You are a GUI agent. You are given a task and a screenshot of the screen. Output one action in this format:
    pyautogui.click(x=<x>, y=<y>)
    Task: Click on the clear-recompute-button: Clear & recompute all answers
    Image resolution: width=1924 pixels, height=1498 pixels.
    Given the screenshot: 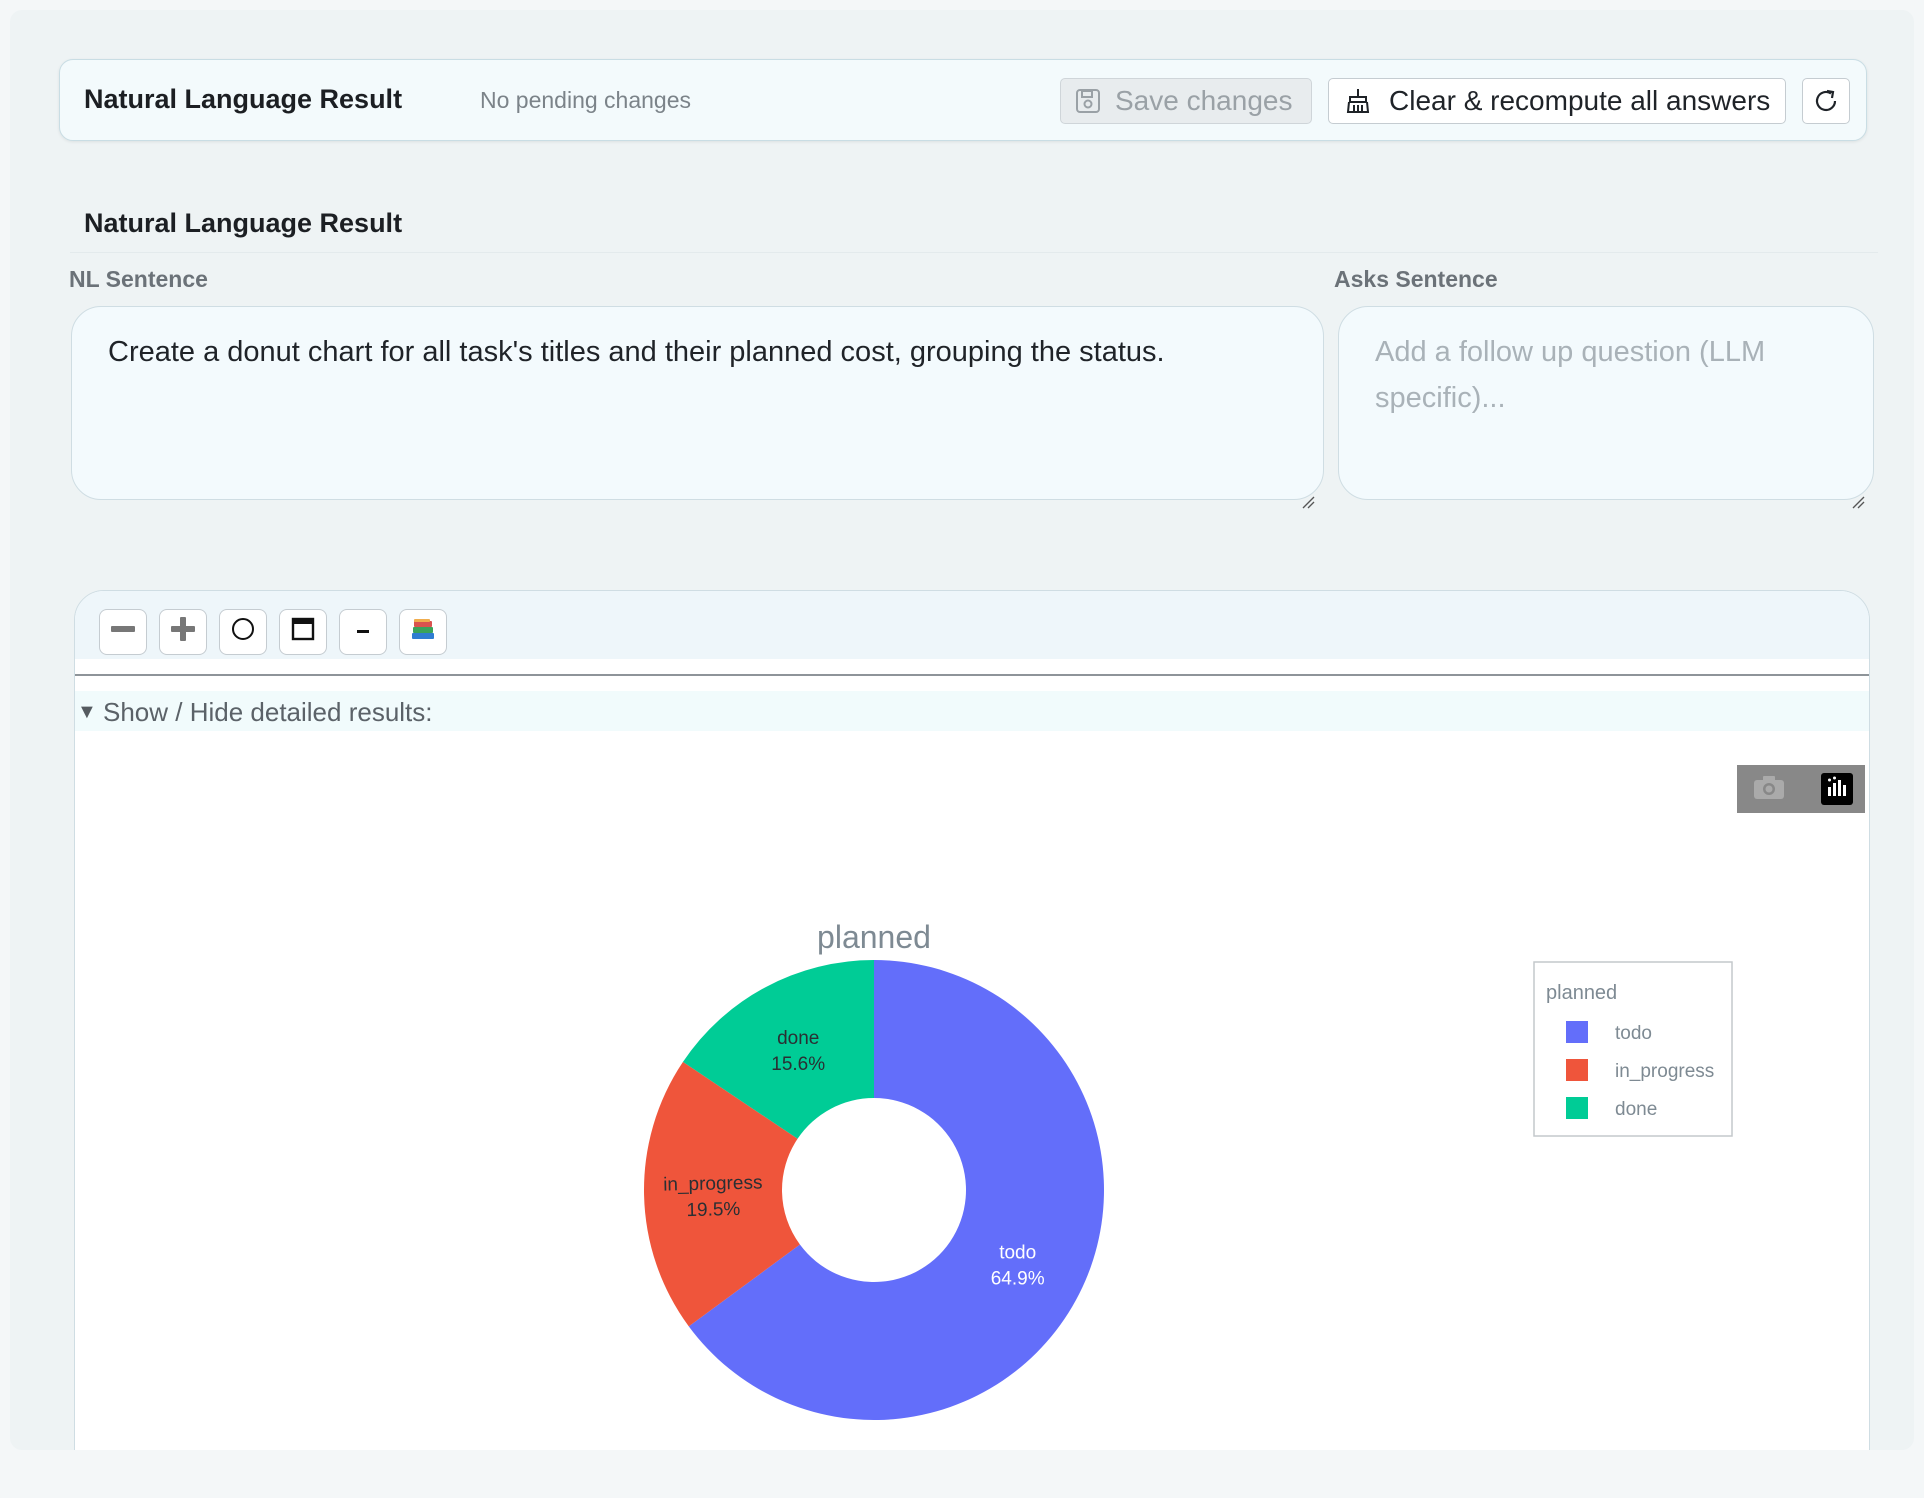 What is the action you would take?
    pyautogui.click(x=1557, y=101)
    